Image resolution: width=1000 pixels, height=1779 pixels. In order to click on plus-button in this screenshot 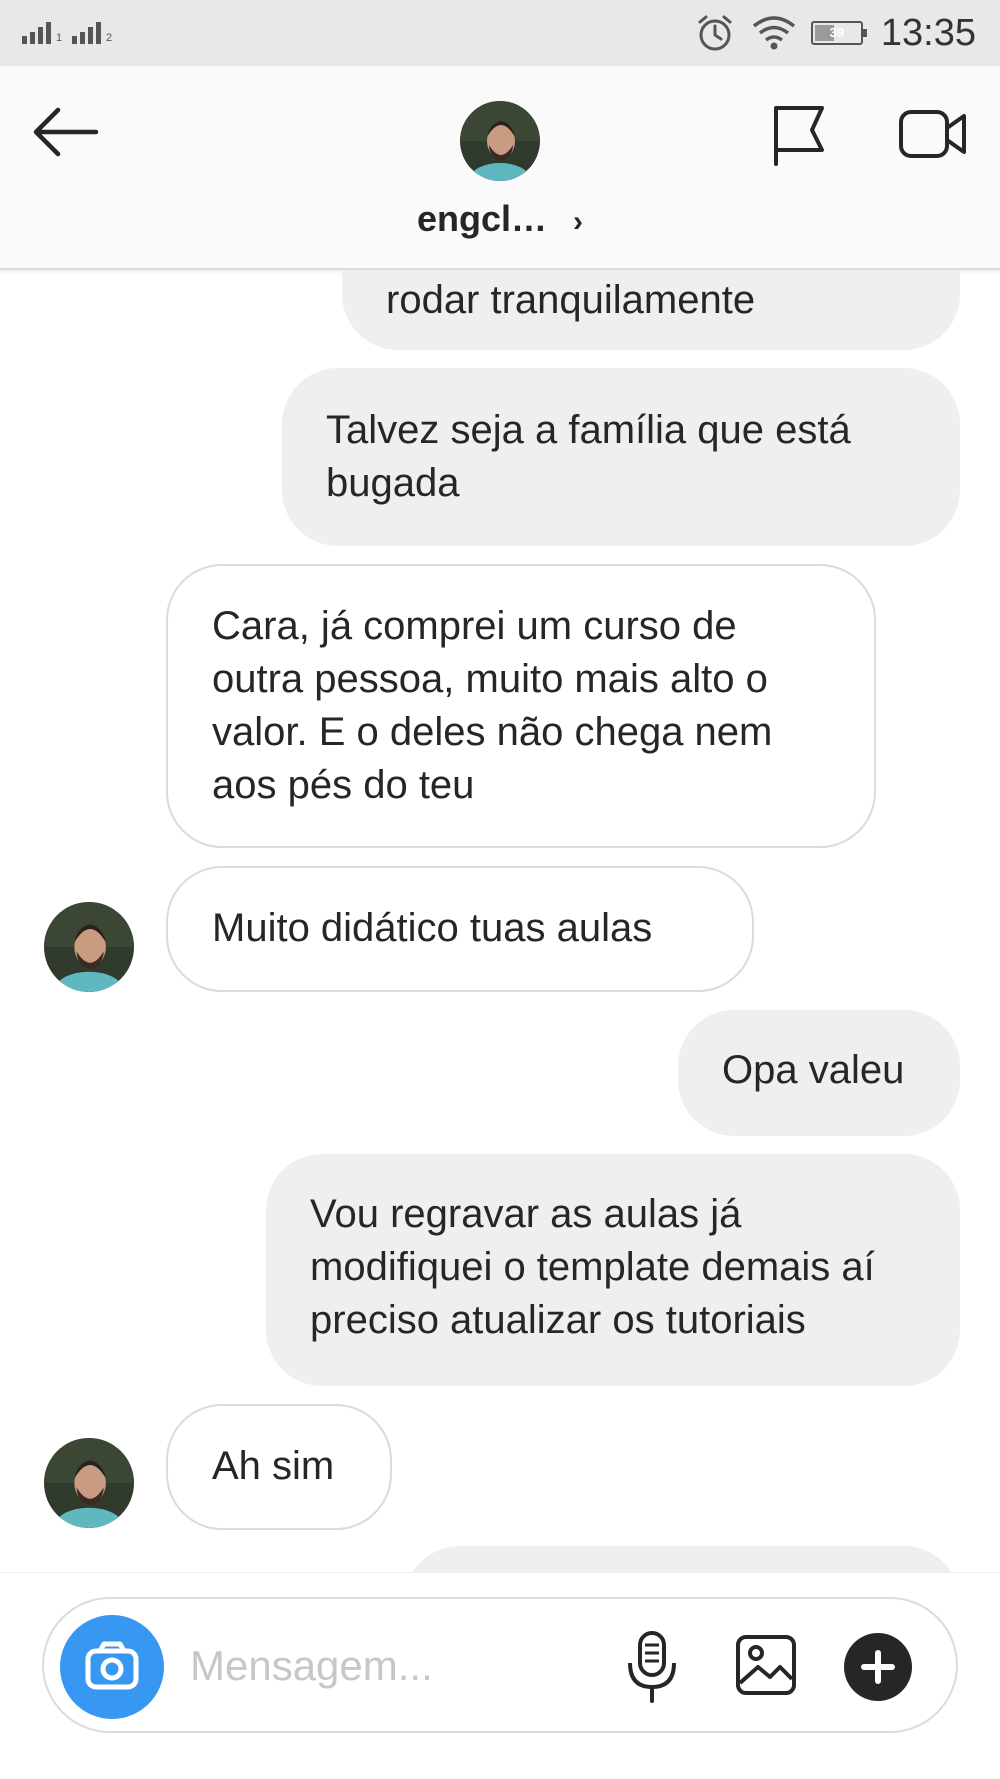, I will do `click(878, 1667)`.